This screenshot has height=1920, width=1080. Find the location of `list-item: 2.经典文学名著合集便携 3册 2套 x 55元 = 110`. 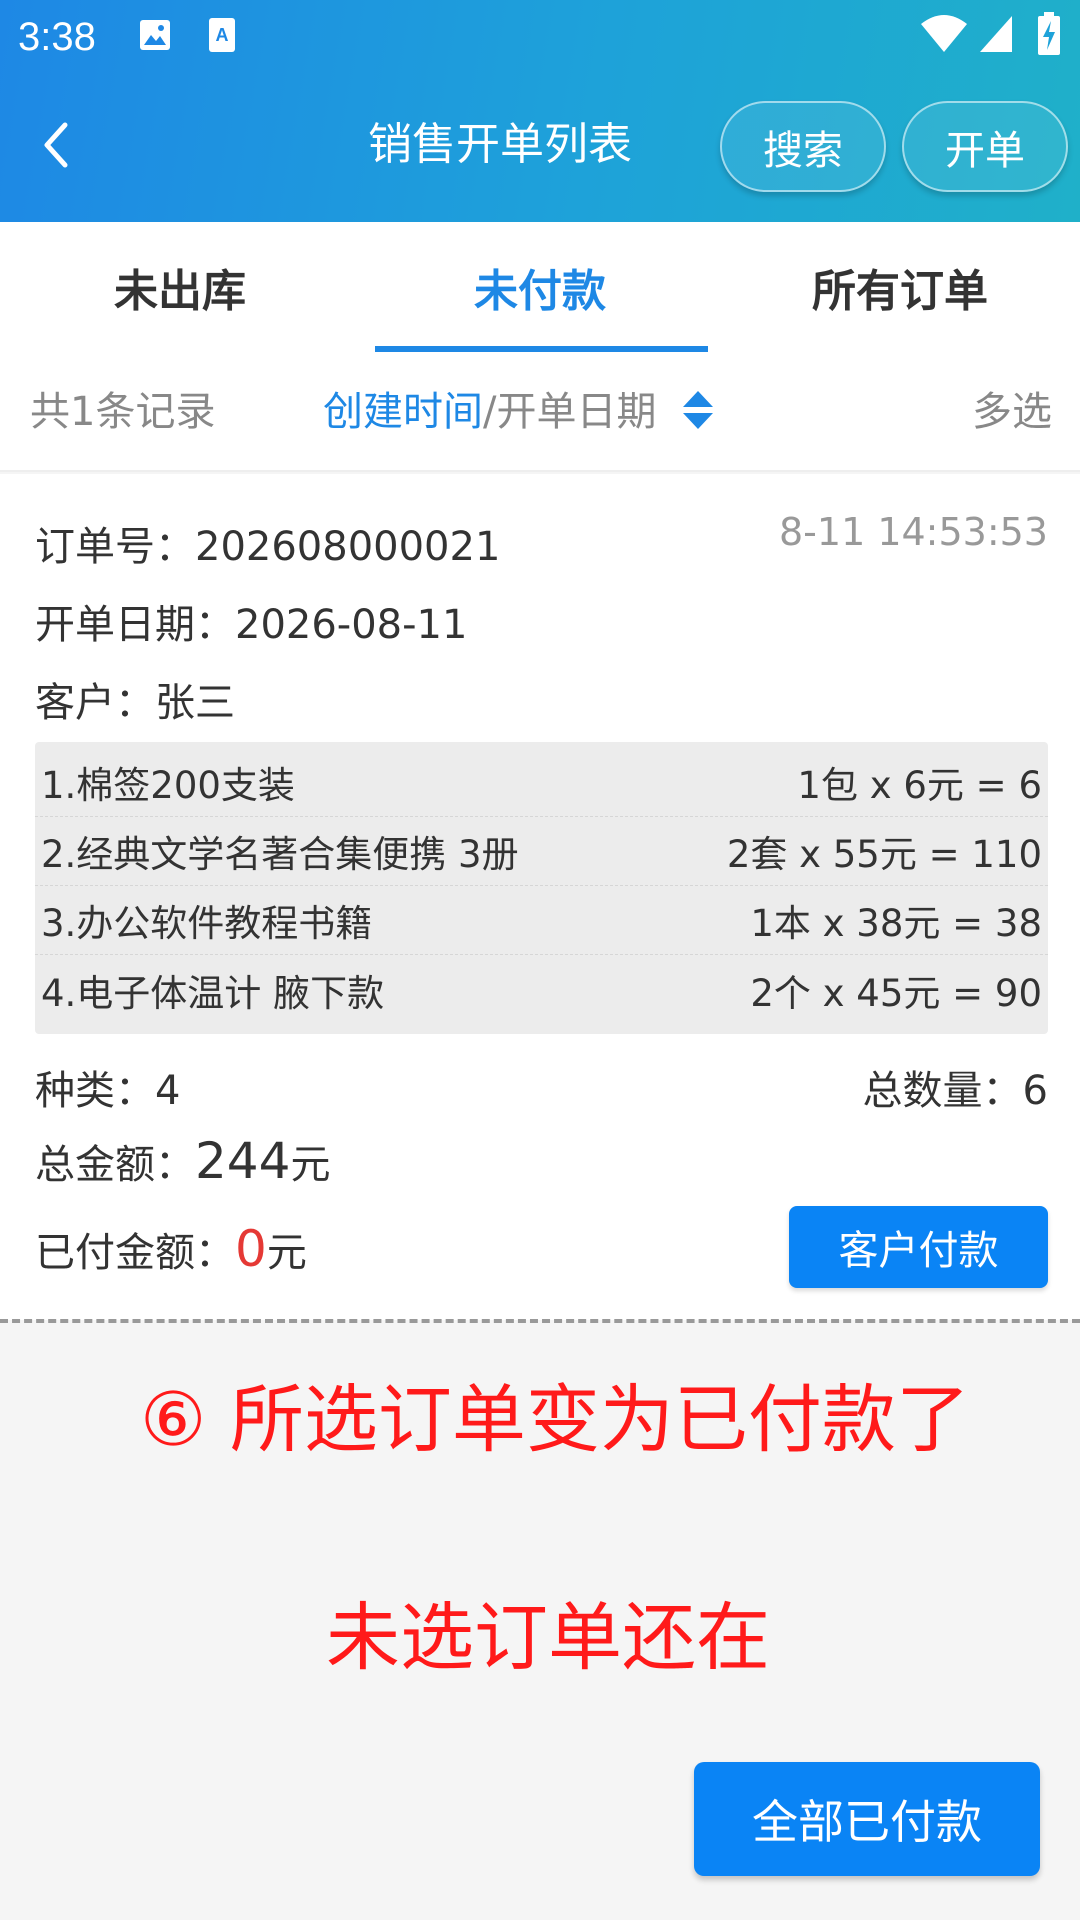

list-item: 2.经典文学名著合集便携 3册 2套 x 55元 = 110 is located at coordinates (541, 851).